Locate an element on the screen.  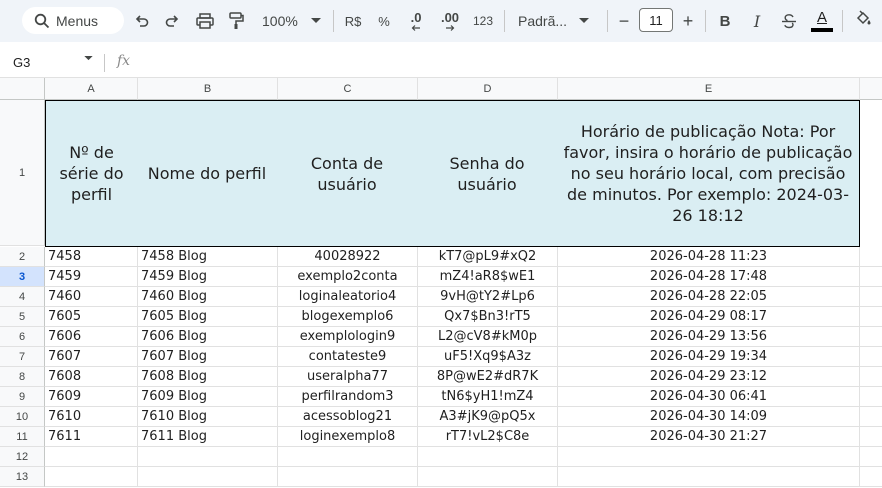
column-header-a: A is located at coordinates (91, 89).